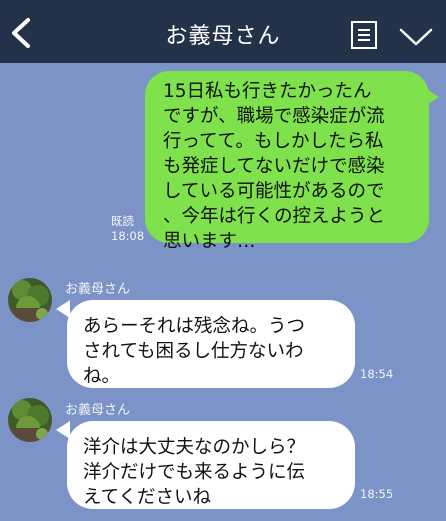 Image resolution: width=446 pixels, height=521 pixels. I want to click on message-line: えてくださいね, so click(147, 497).